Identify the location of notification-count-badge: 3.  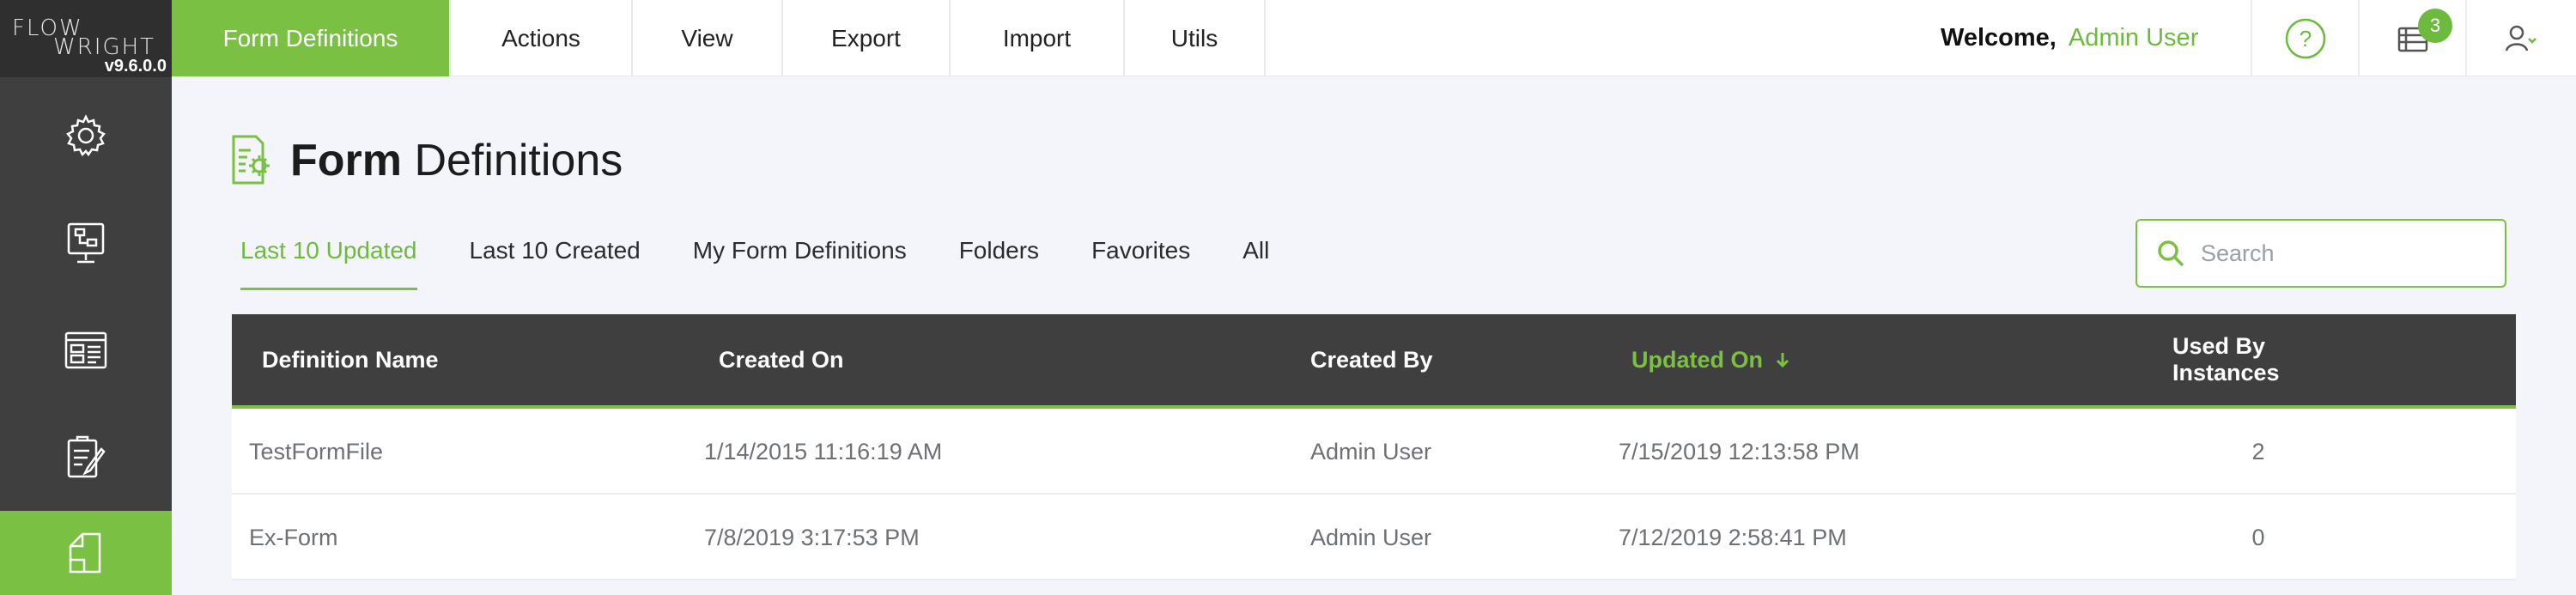
(2435, 26).